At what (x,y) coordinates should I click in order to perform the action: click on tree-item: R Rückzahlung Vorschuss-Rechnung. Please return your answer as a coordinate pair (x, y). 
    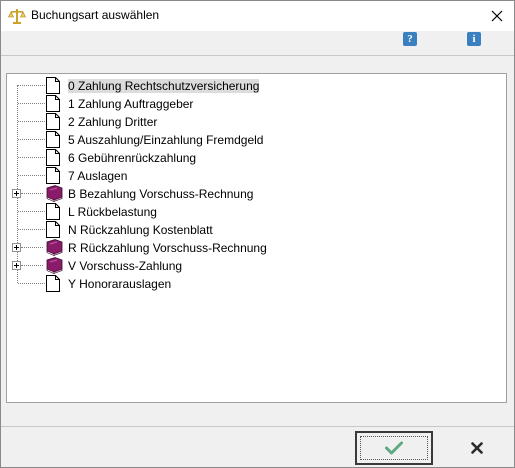
    Looking at the image, I should click on (247, 248).